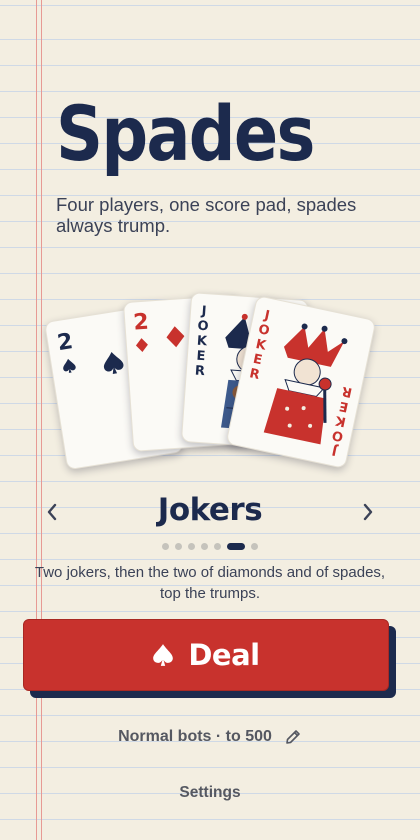 Image resolution: width=420 pixels, height=840 pixels. I want to click on mode-carousel: Jokers, so click(210, 512).